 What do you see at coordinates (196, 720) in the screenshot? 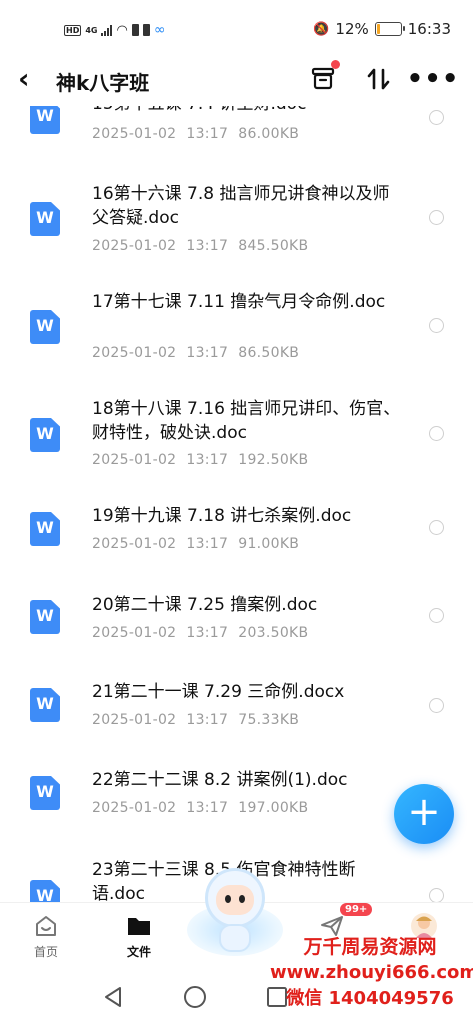
I see `file-meta: 2025-01-02 13:17 75.33KB` at bounding box center [196, 720].